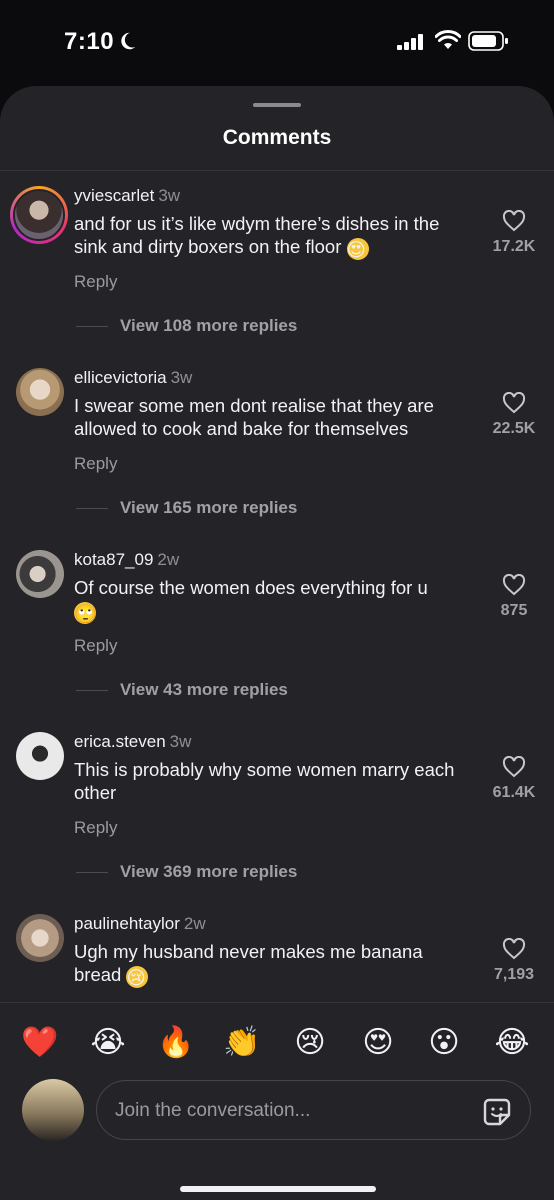  What do you see at coordinates (357, 249) in the screenshot?
I see `heart-eyes-emoji: 😍` at bounding box center [357, 249].